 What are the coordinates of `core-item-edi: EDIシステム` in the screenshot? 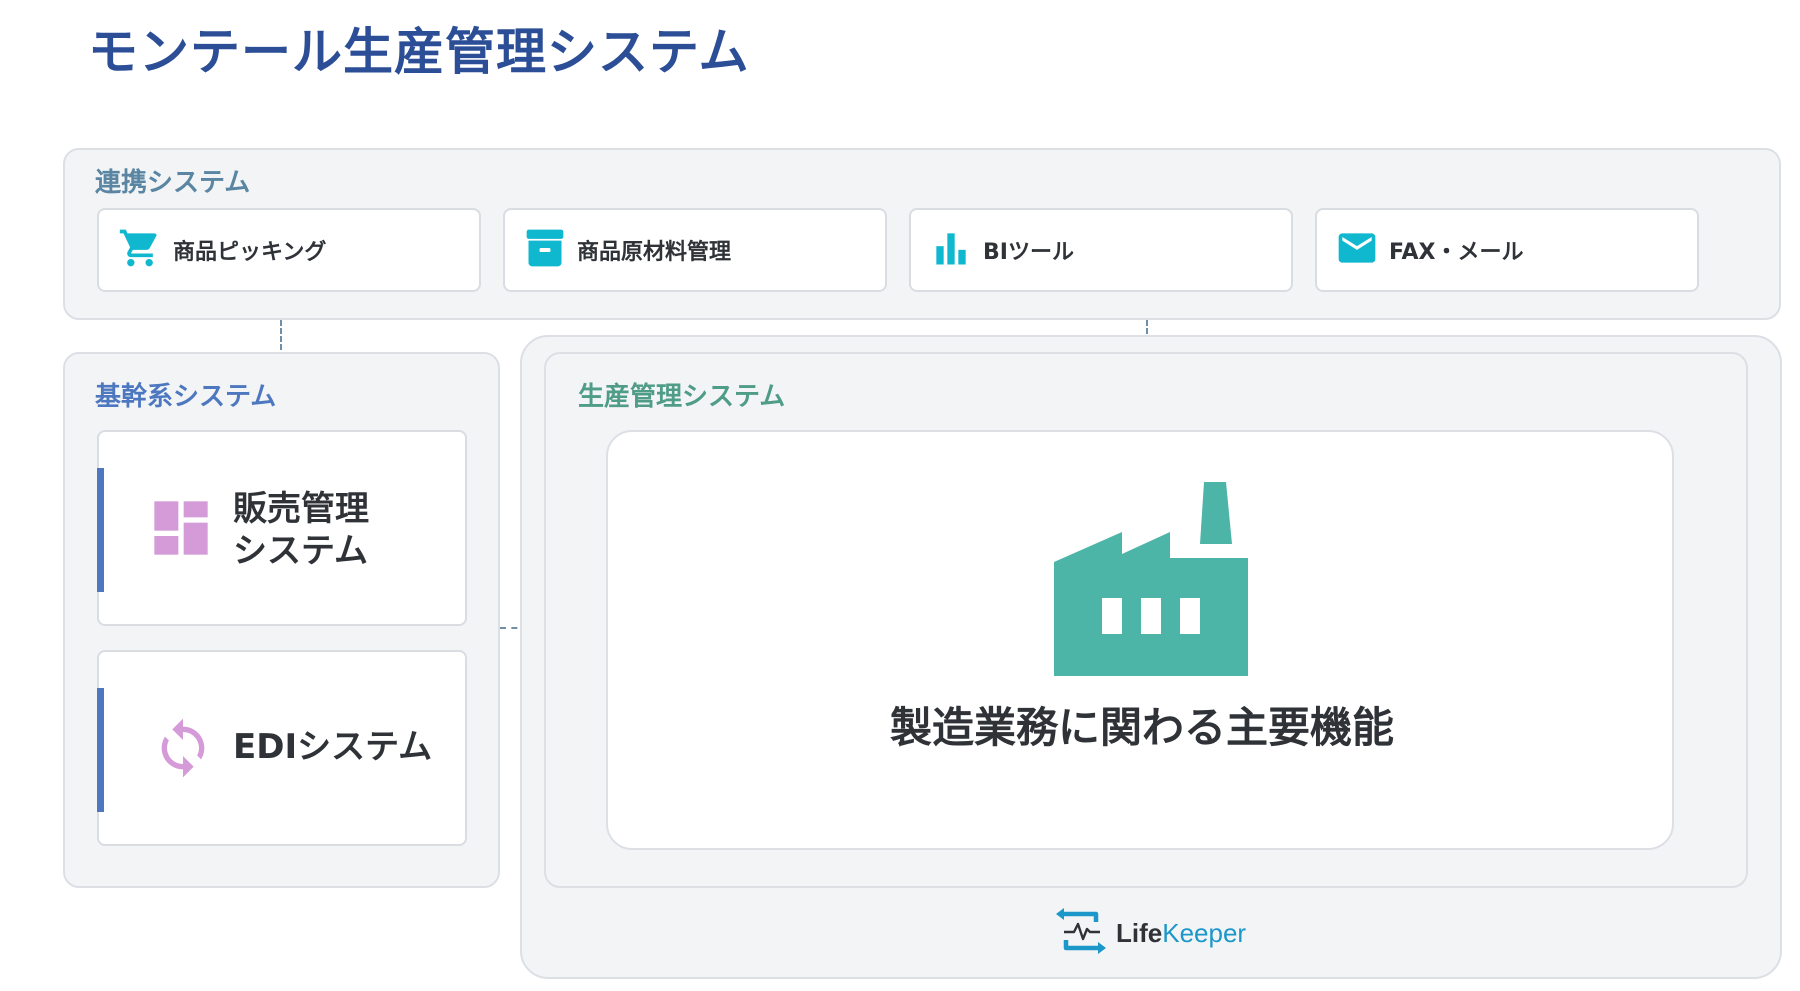 It's located at (282, 748).